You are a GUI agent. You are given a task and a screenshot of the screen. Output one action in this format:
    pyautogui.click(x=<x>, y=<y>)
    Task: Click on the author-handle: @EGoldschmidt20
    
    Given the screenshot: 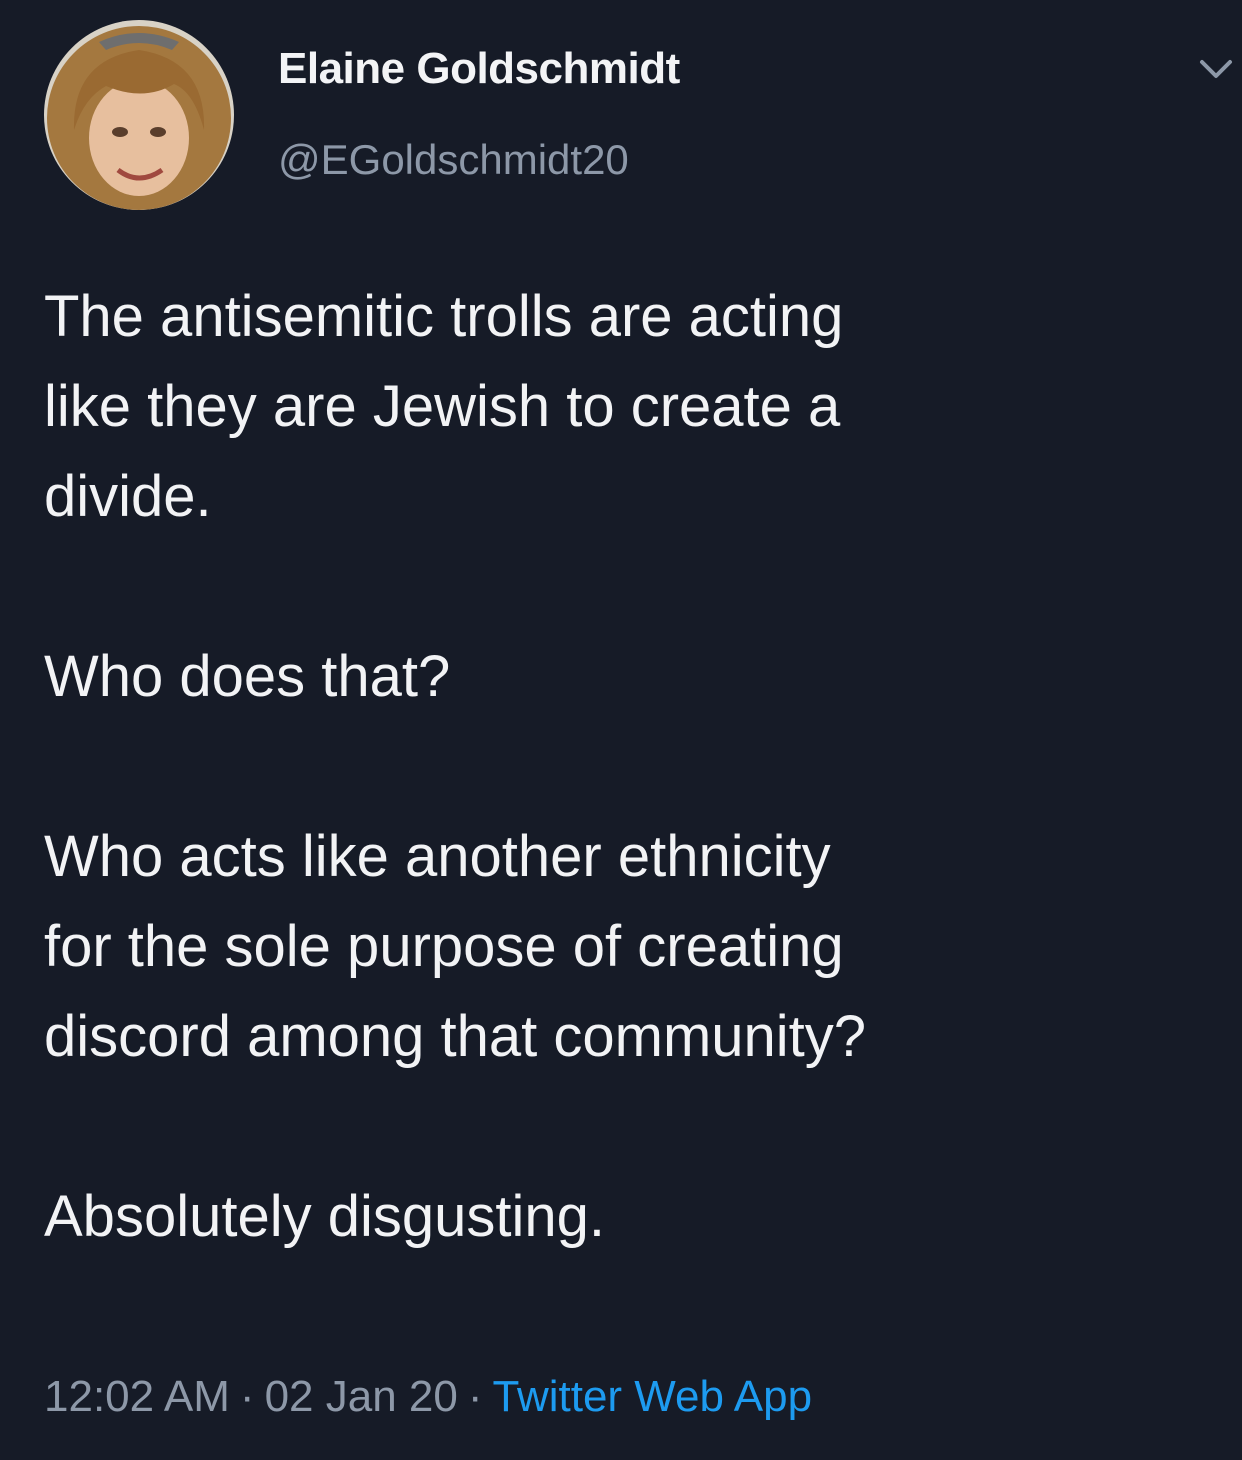 What is the action you would take?
    pyautogui.click(x=453, y=160)
    